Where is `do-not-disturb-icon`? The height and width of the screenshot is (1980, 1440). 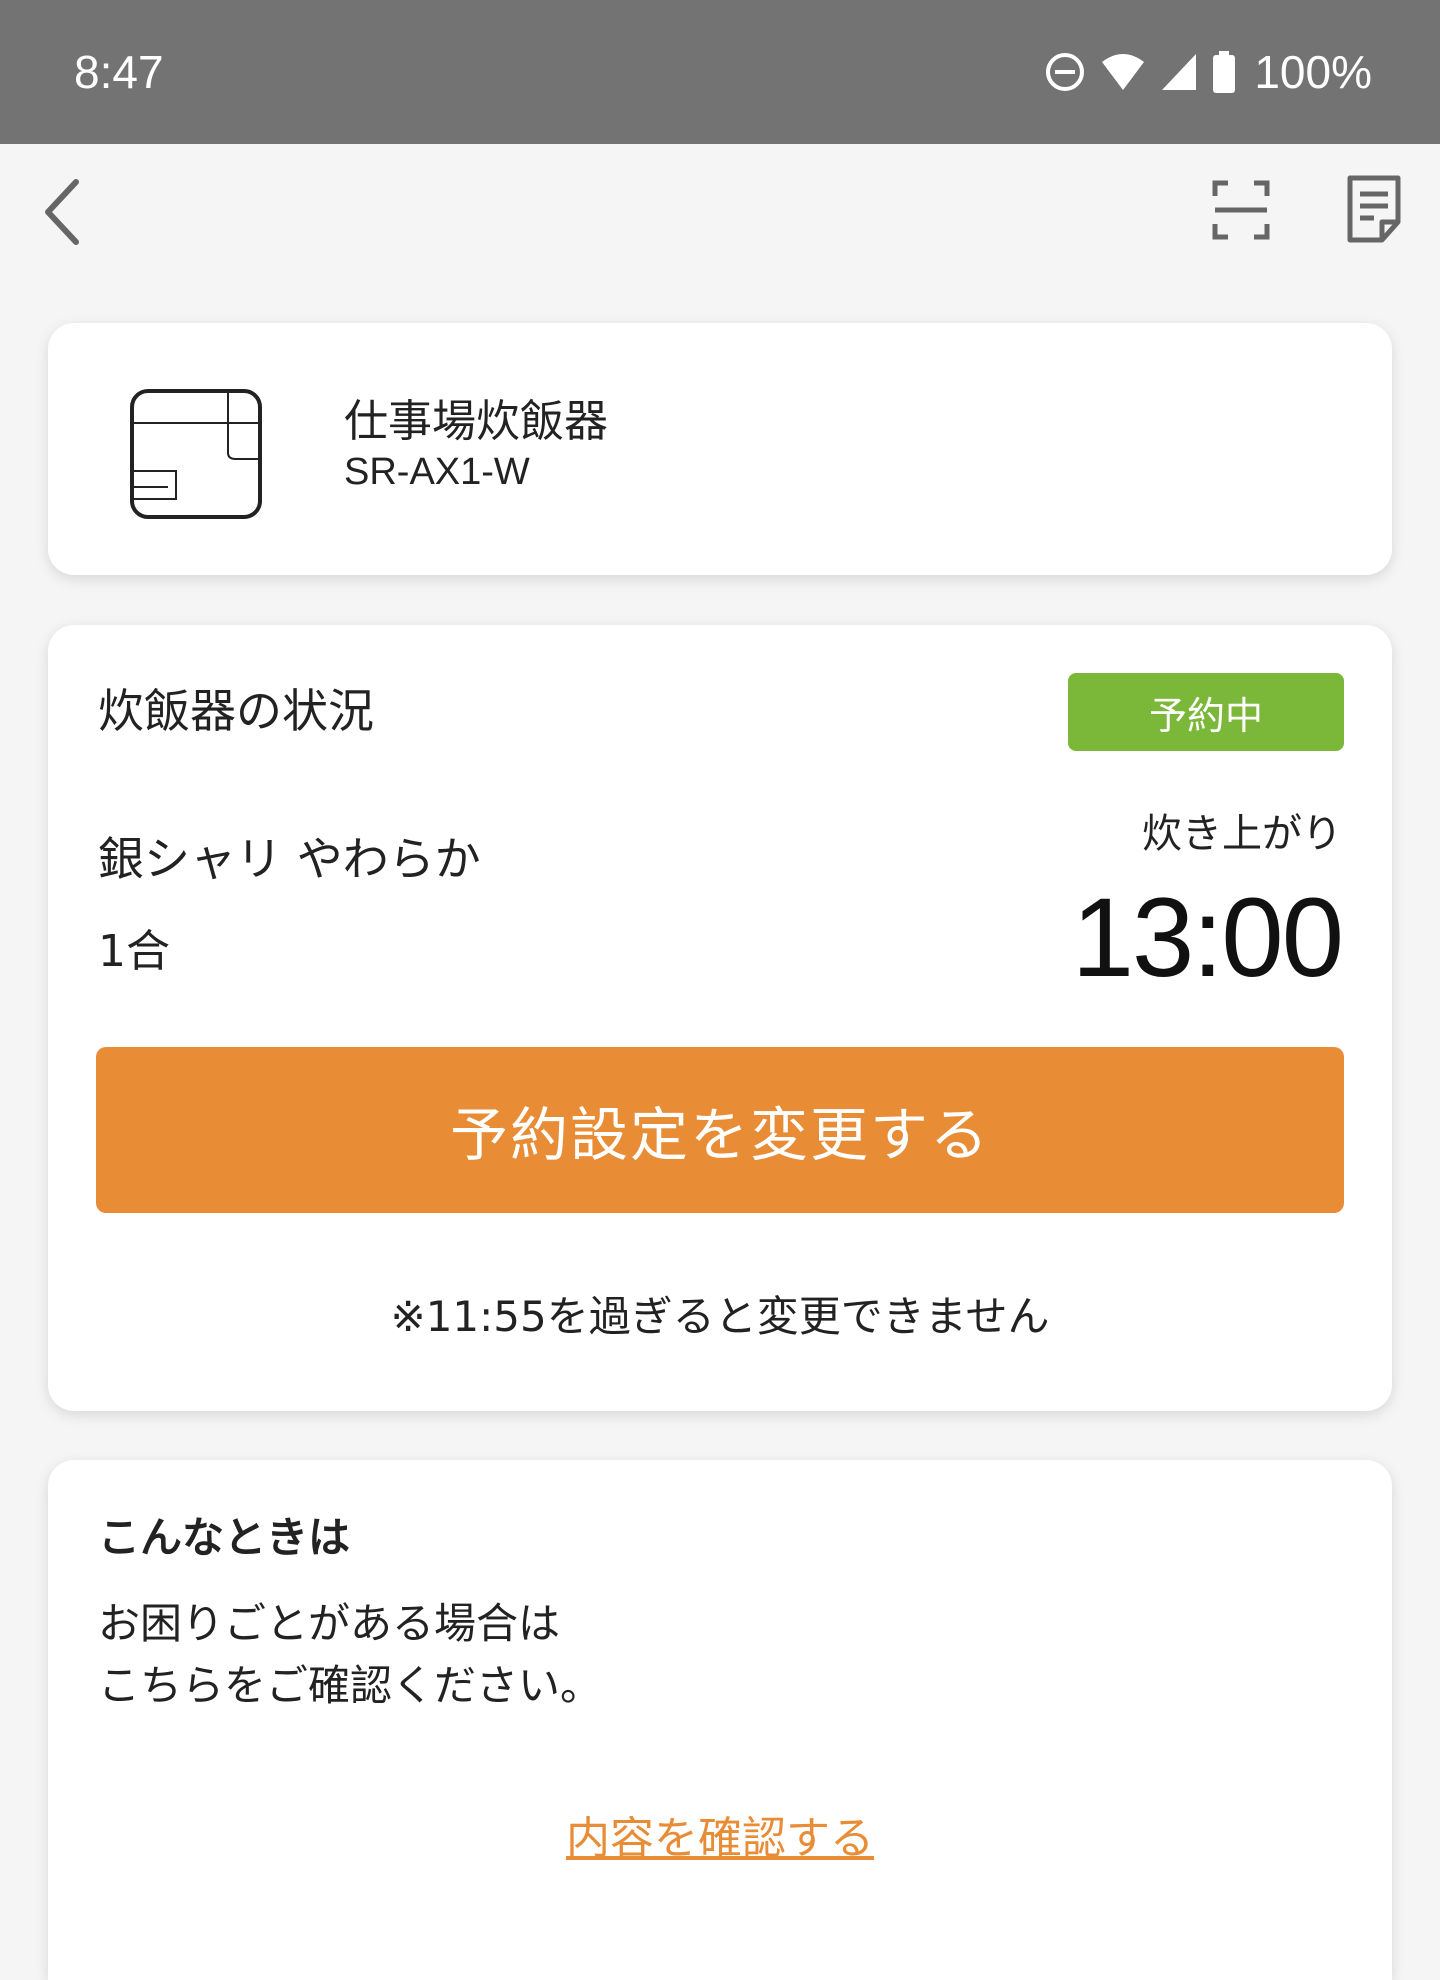
do-not-disturb-icon is located at coordinates (1065, 72).